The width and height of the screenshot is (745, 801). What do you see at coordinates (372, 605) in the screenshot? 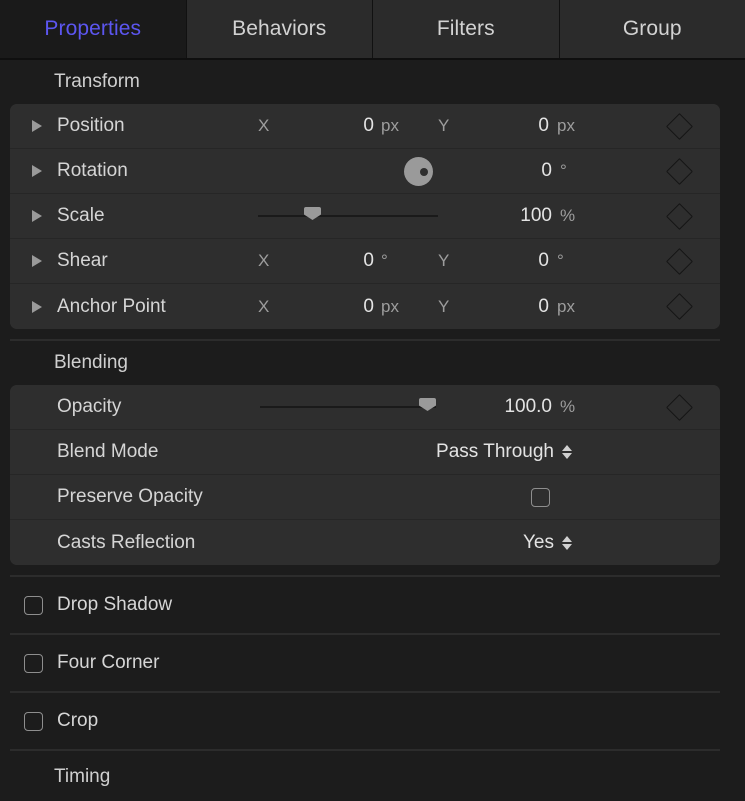
I see `row-drop-shadow: Drop Shadow` at bounding box center [372, 605].